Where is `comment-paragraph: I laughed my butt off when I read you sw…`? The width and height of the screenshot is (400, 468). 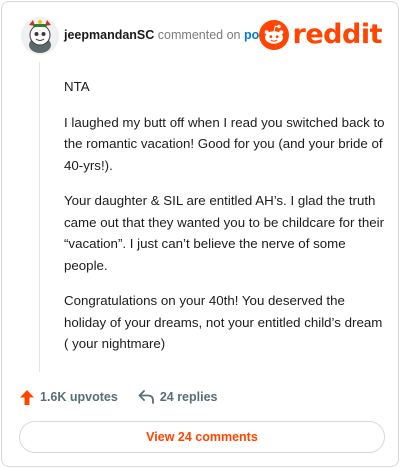 comment-paragraph: I laughed my butt off when I read you sw… is located at coordinates (224, 143).